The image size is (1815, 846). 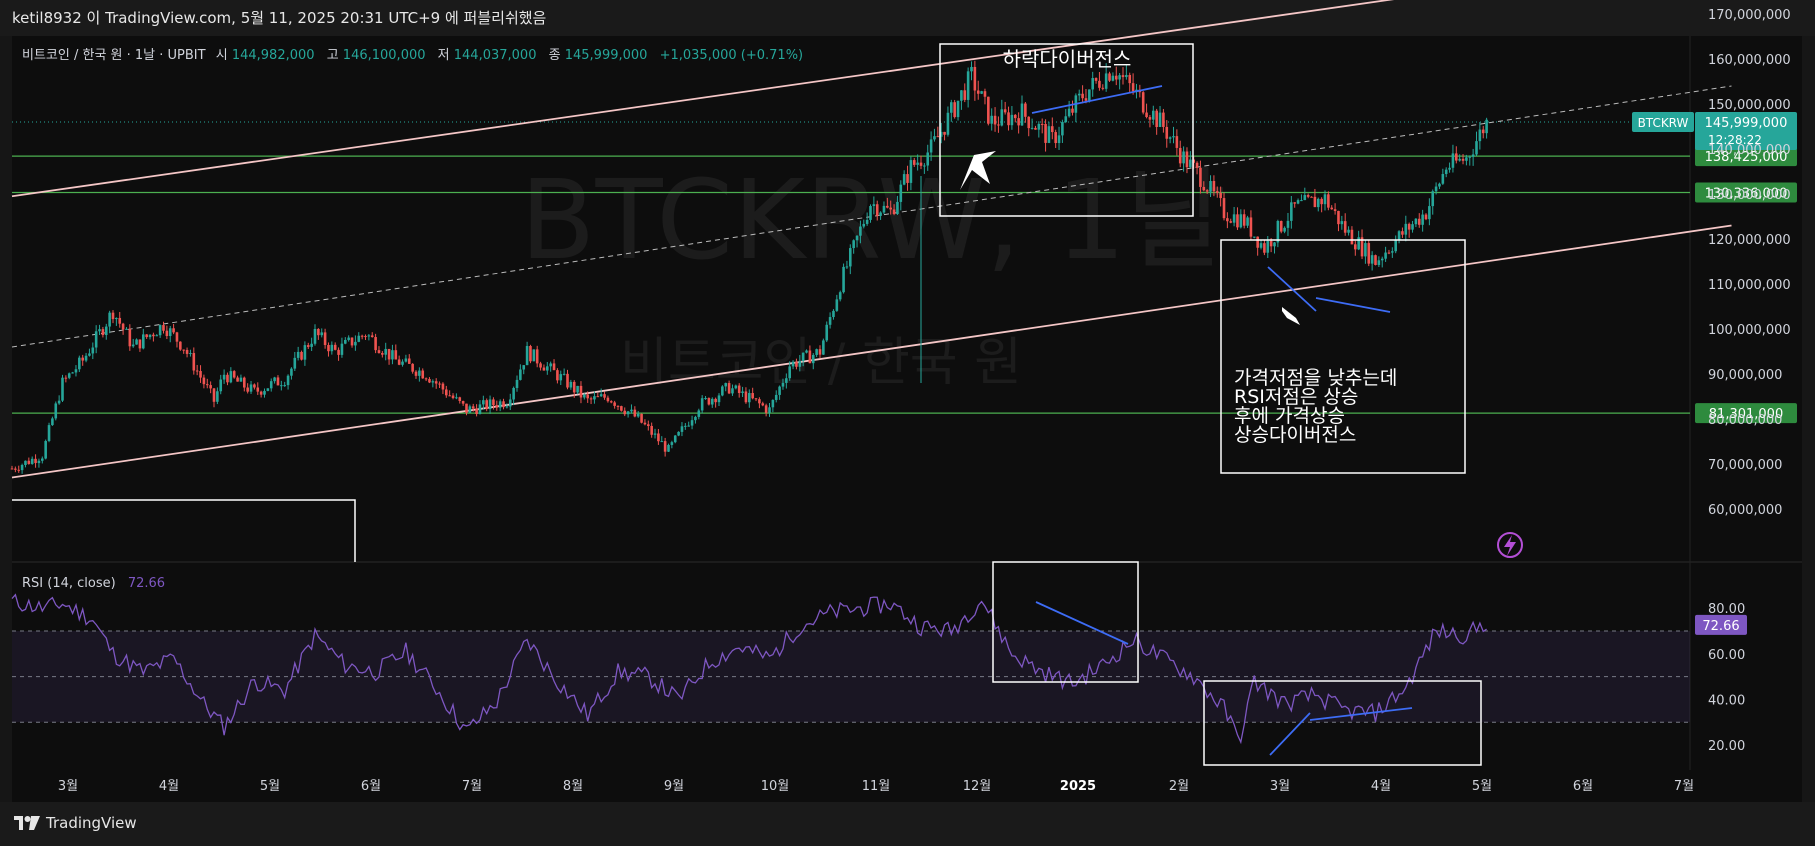 What do you see at coordinates (75, 823) in the screenshot?
I see `tradingview-brand: TradingView` at bounding box center [75, 823].